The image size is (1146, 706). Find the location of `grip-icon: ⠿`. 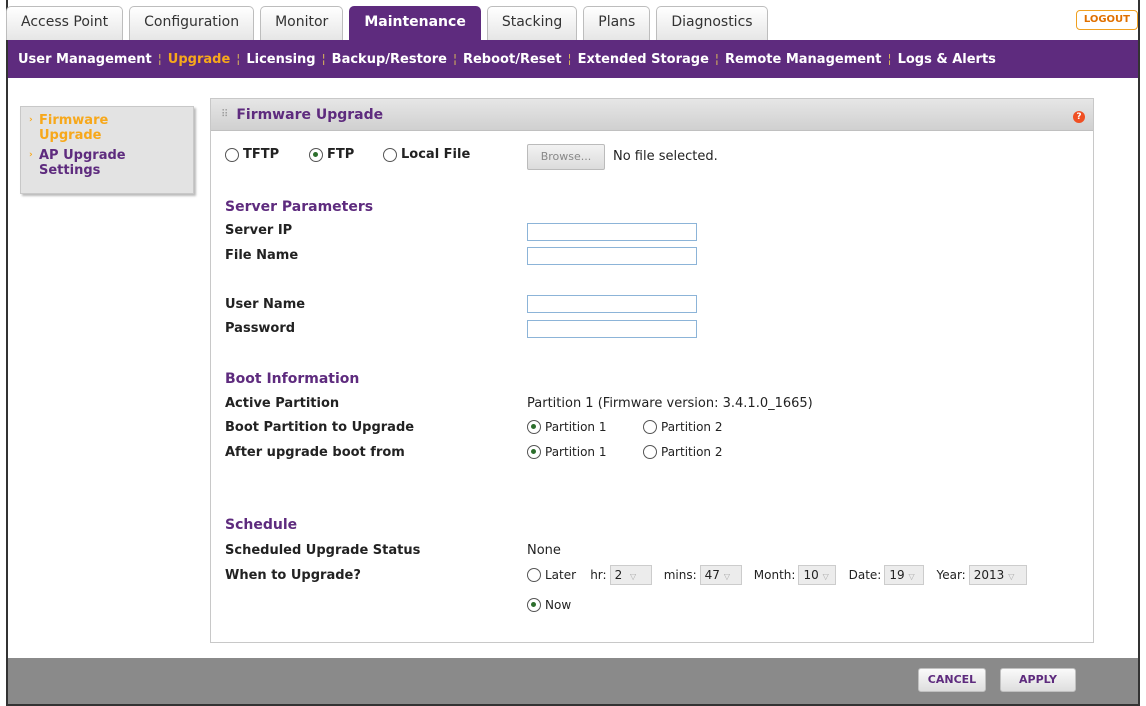

grip-icon: ⠿ is located at coordinates (225, 114).